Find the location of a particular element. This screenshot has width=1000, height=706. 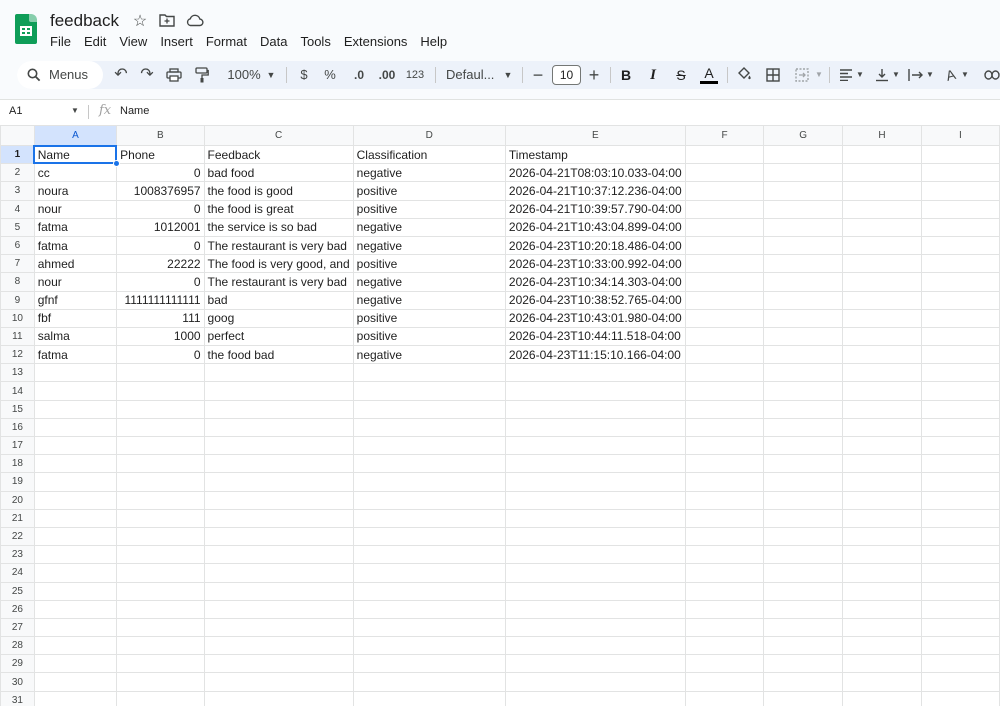

cell-i5 is located at coordinates (960, 227).